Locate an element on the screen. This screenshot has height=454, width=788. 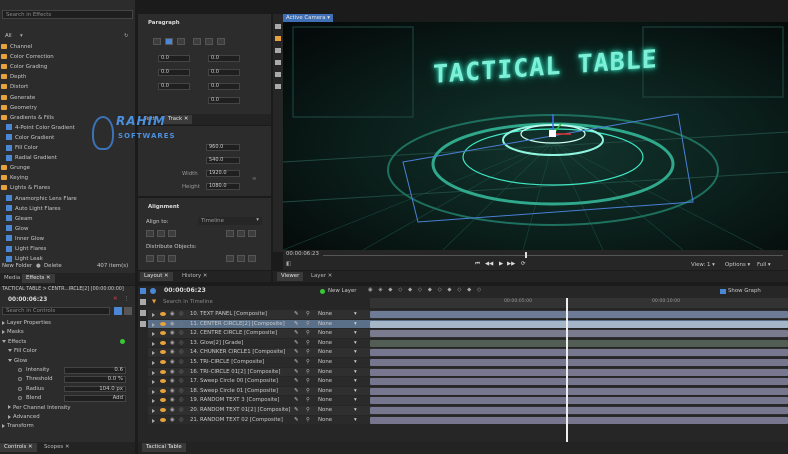
viewer-scrubber is located at coordinates (553, 255).